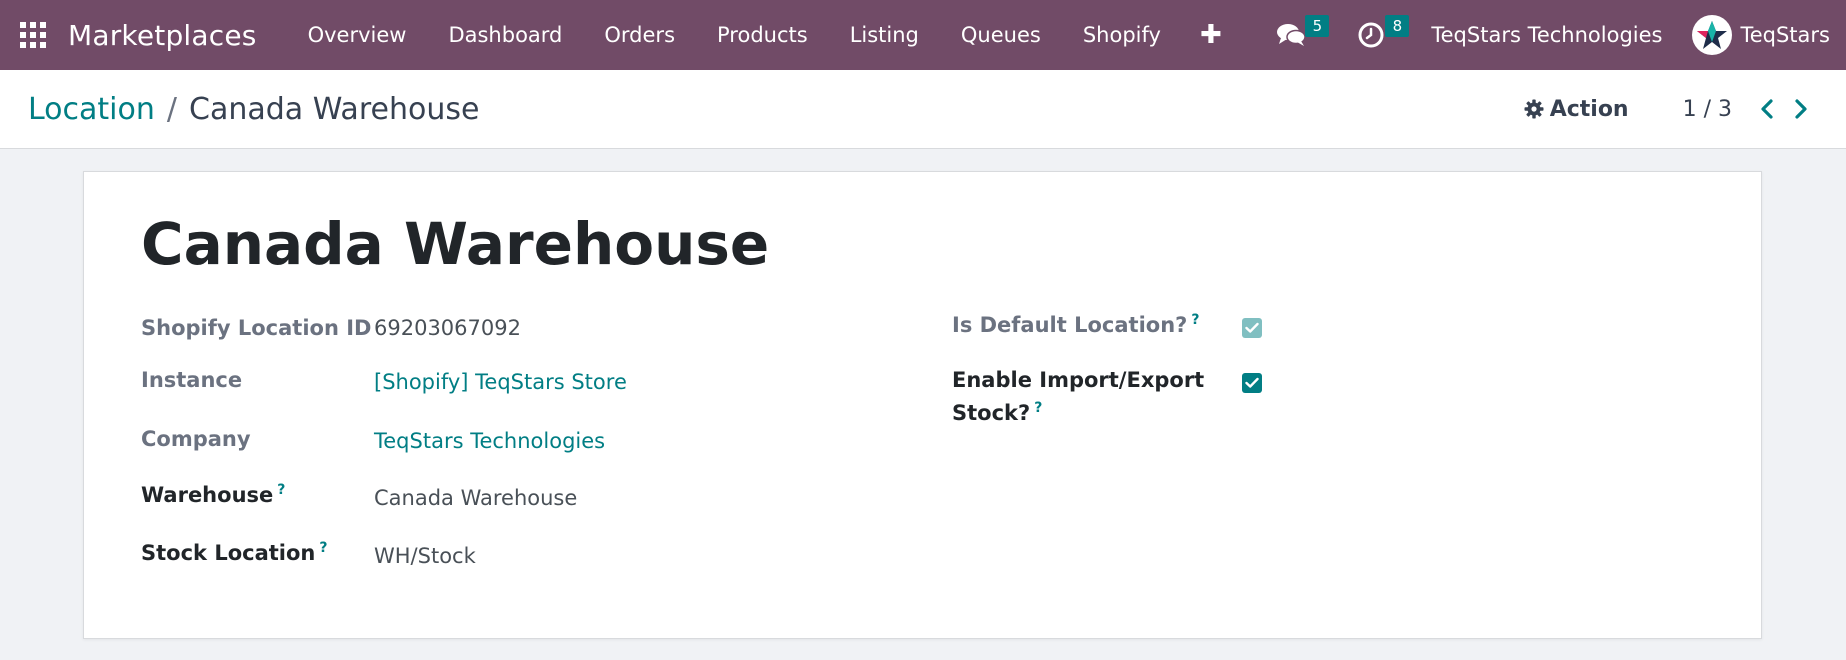 Image resolution: width=1846 pixels, height=660 pixels. I want to click on plus-icon: ✚, so click(1211, 35).